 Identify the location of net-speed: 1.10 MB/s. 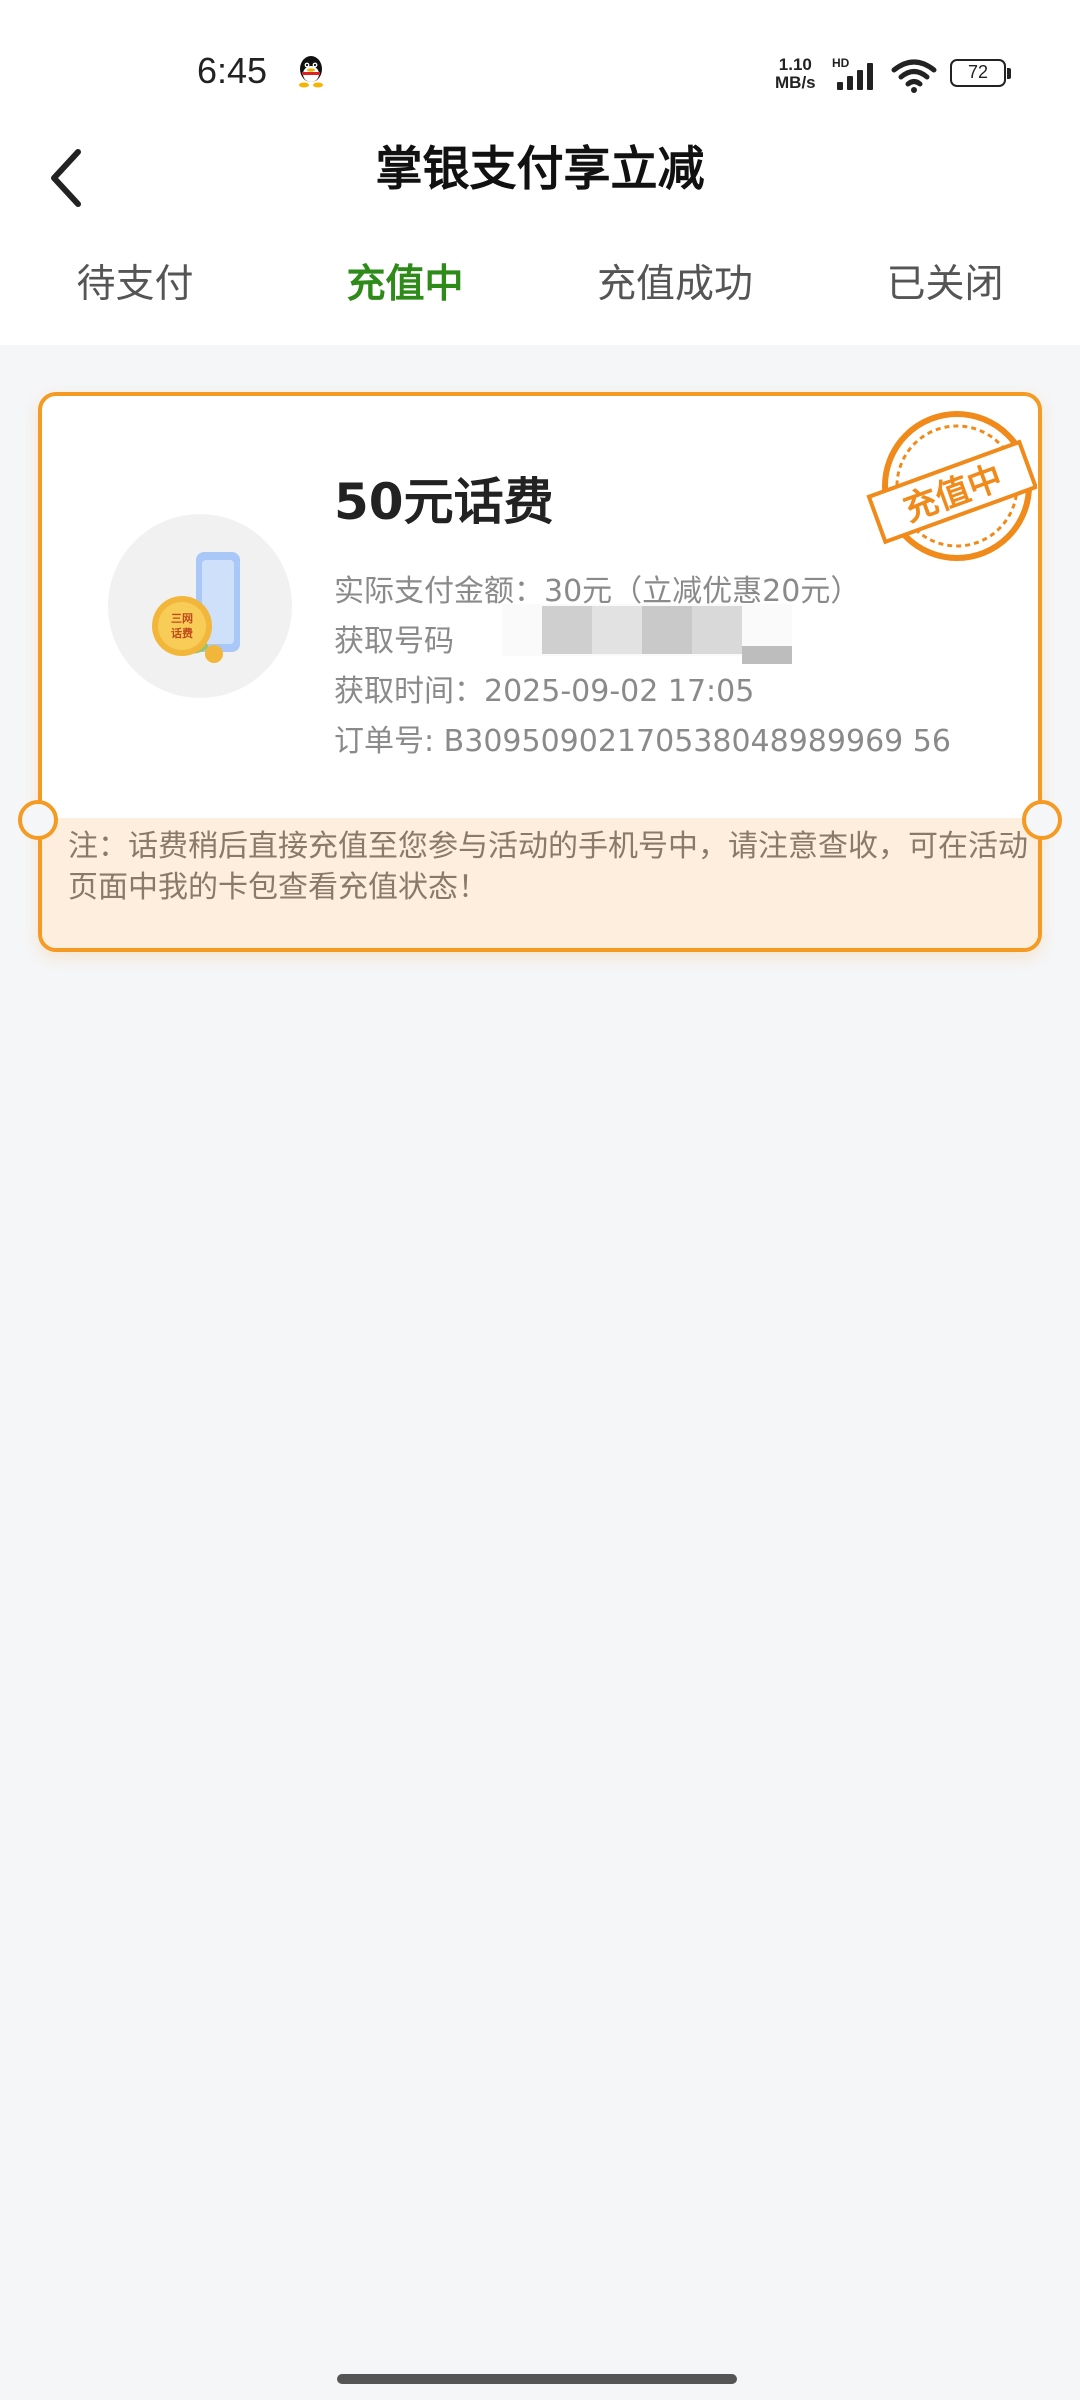
(795, 74).